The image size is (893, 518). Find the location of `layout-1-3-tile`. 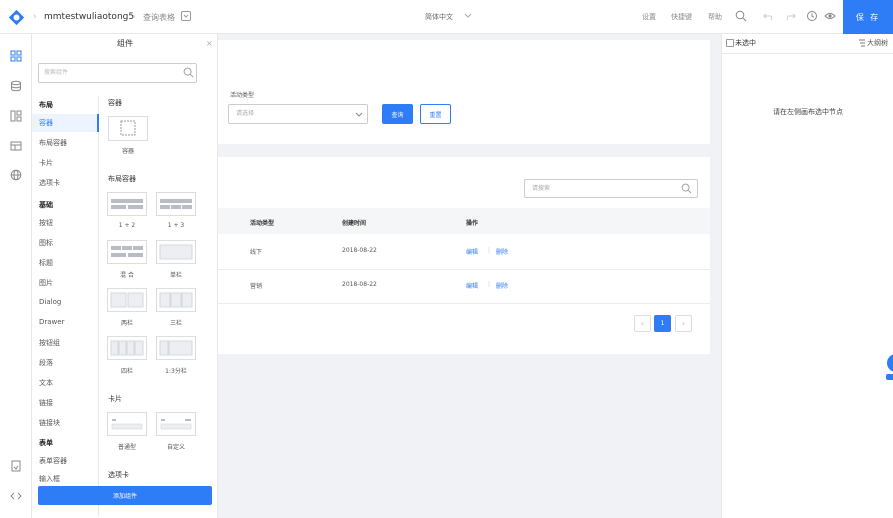

layout-1-3-tile is located at coordinates (176, 204).